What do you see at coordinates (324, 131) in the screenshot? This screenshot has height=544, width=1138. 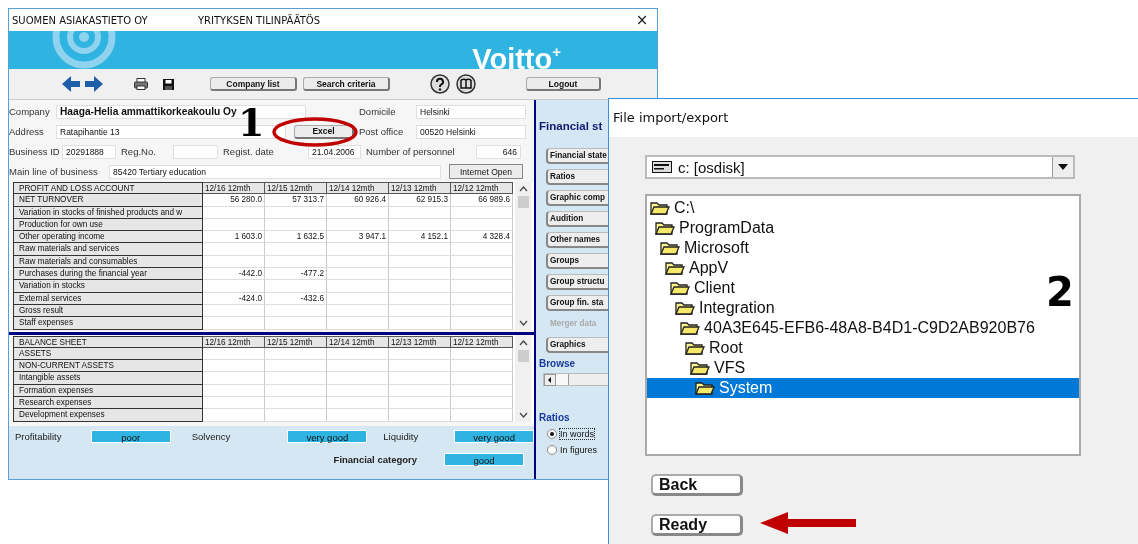 I see `excel-button: Excel` at bounding box center [324, 131].